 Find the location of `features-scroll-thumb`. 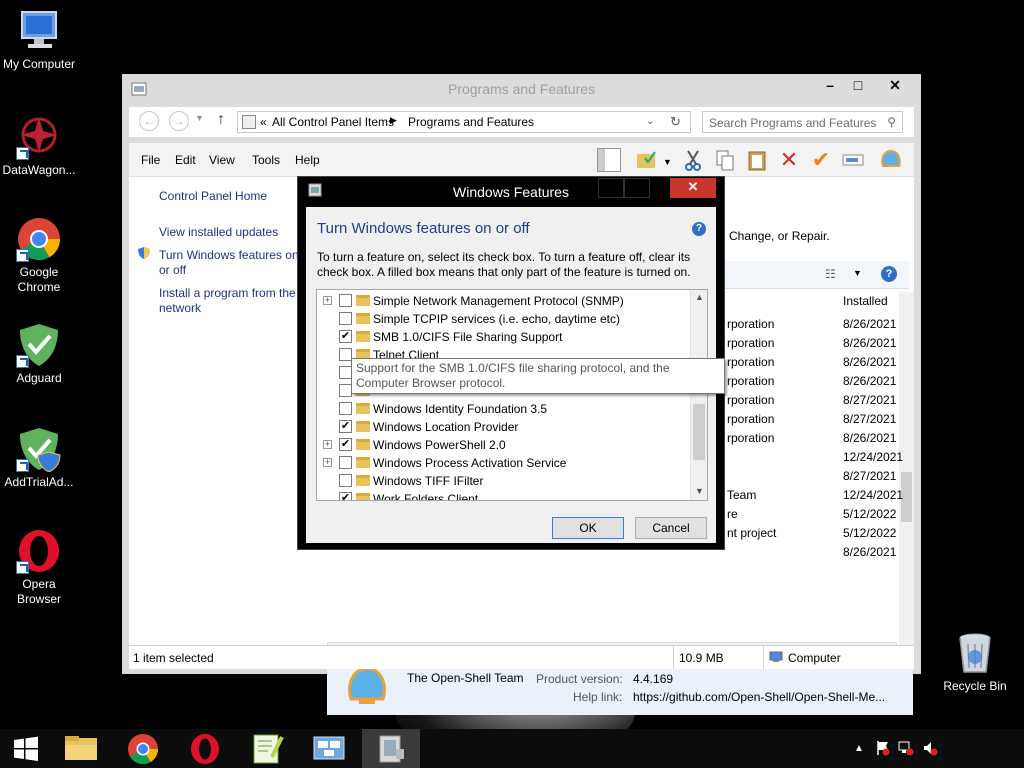

features-scroll-thumb is located at coordinates (699, 432).